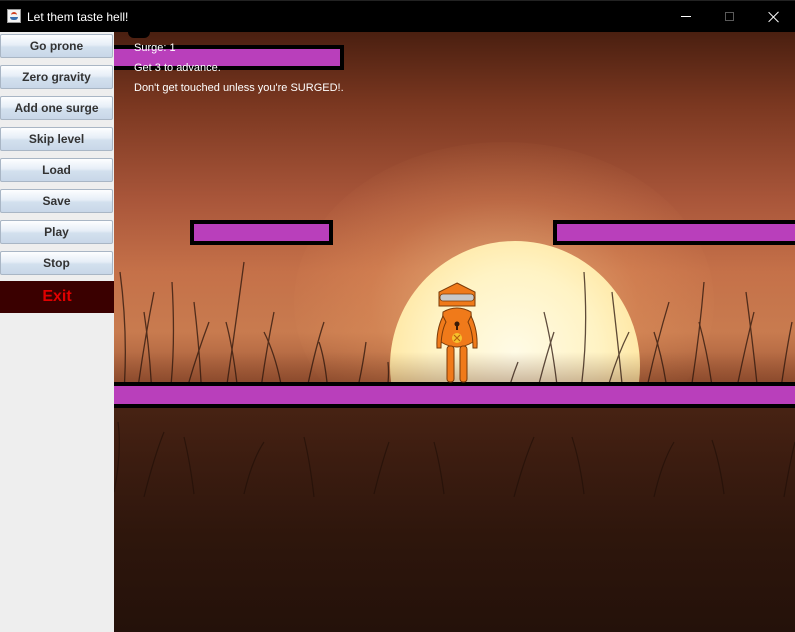 This screenshot has width=795, height=632. What do you see at coordinates (56, 77) in the screenshot?
I see `zero-gravity-button: Zero gravity` at bounding box center [56, 77].